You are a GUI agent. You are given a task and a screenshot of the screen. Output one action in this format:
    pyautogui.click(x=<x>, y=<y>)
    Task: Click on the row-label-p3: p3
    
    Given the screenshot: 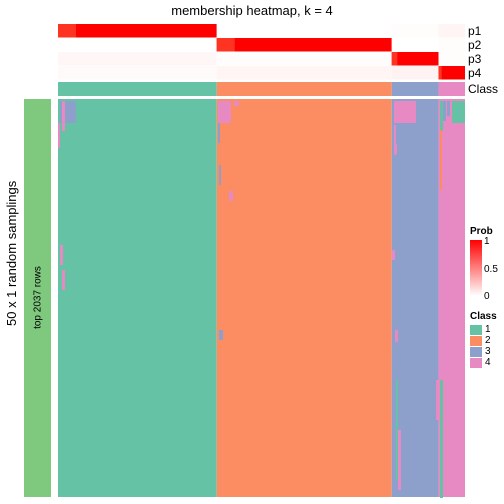 What is the action you would take?
    pyautogui.click(x=475, y=59)
    